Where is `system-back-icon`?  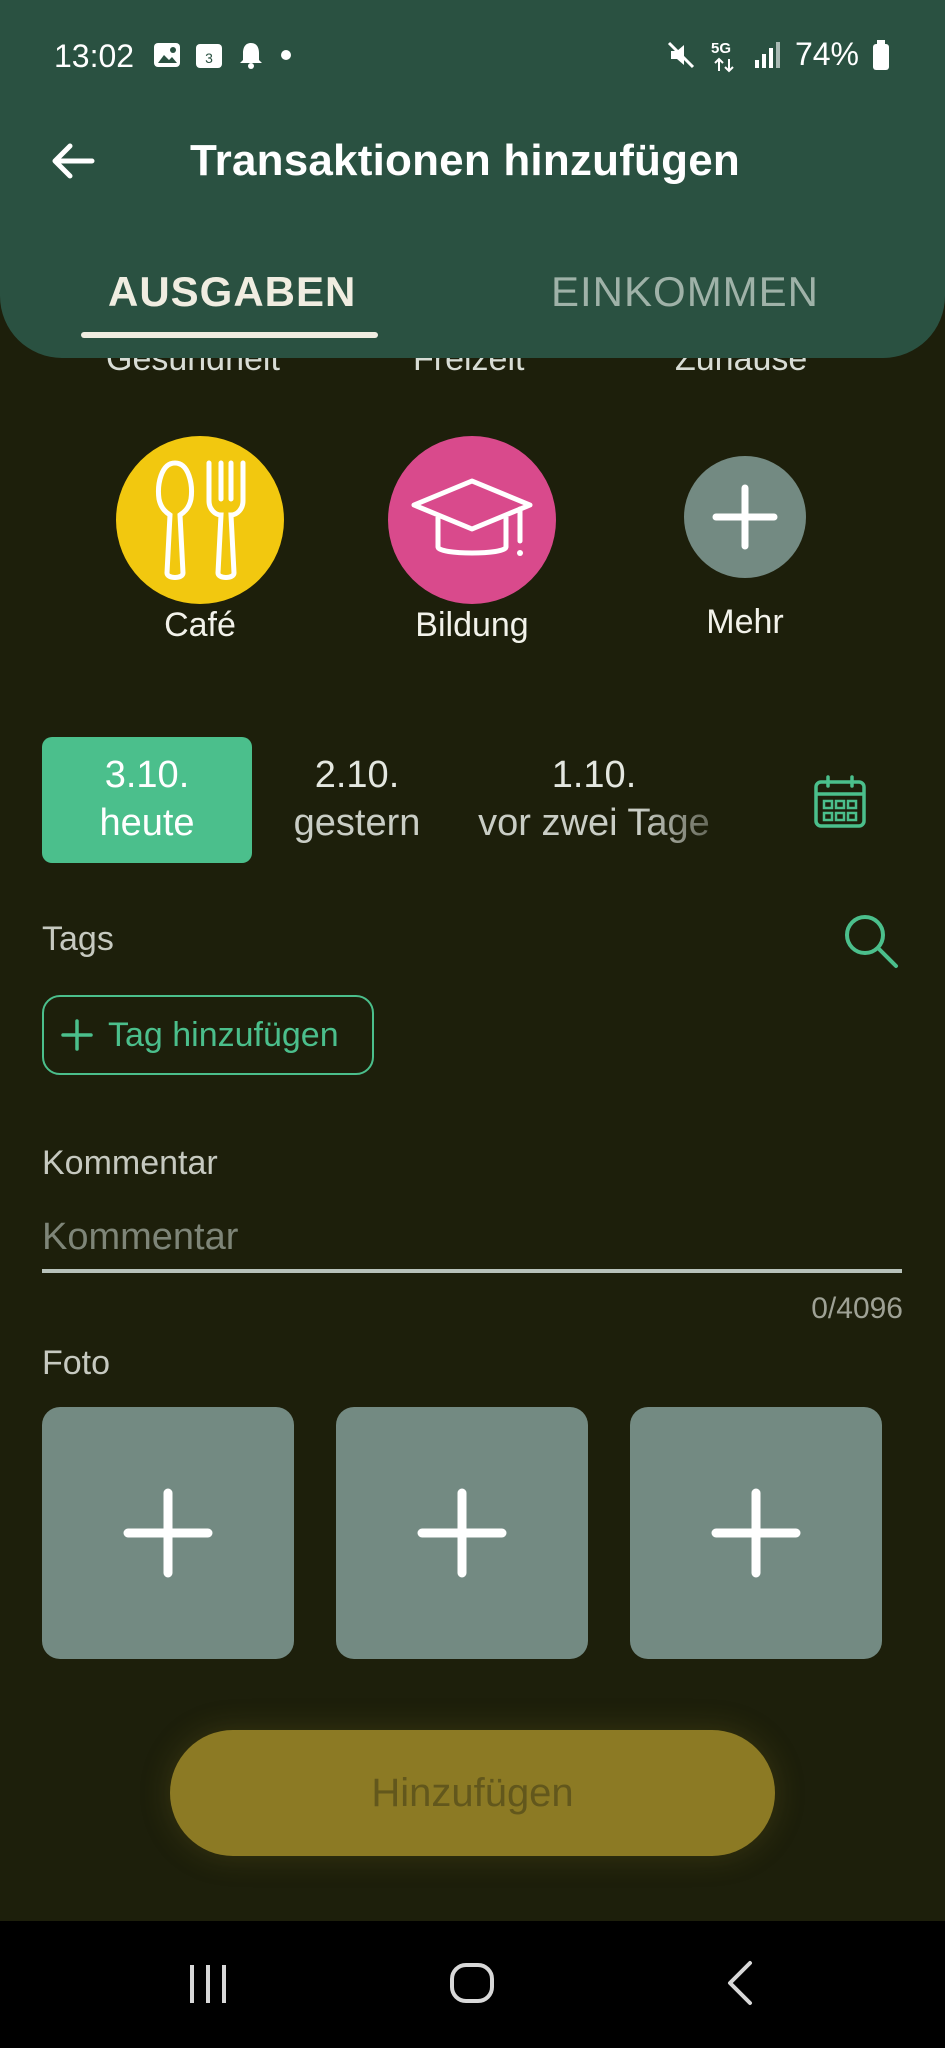
system-back-icon is located at coordinates (740, 1983).